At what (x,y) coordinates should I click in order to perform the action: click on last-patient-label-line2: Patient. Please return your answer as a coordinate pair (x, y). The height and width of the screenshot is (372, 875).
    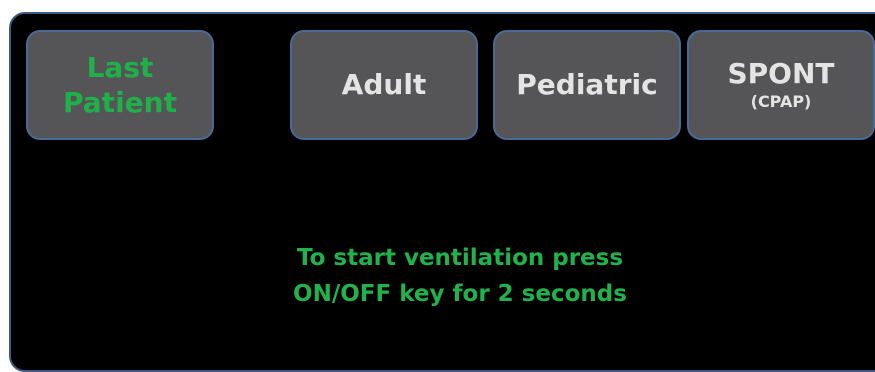
    Looking at the image, I should click on (120, 102).